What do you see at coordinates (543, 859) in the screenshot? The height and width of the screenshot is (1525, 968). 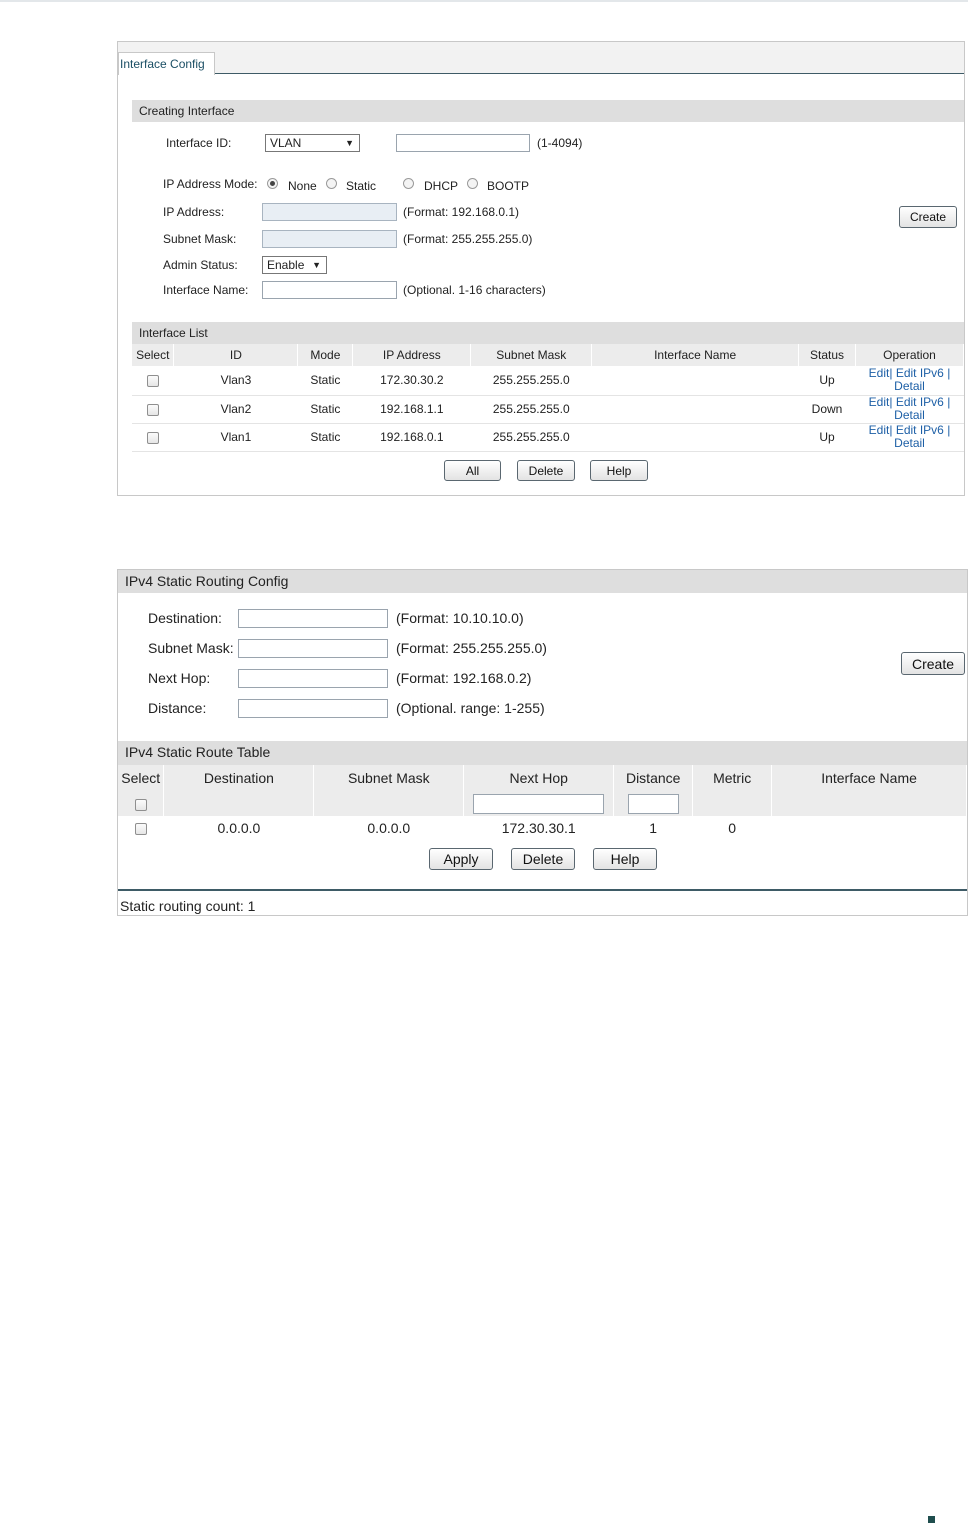 I see `delete-route-button: Delete` at bounding box center [543, 859].